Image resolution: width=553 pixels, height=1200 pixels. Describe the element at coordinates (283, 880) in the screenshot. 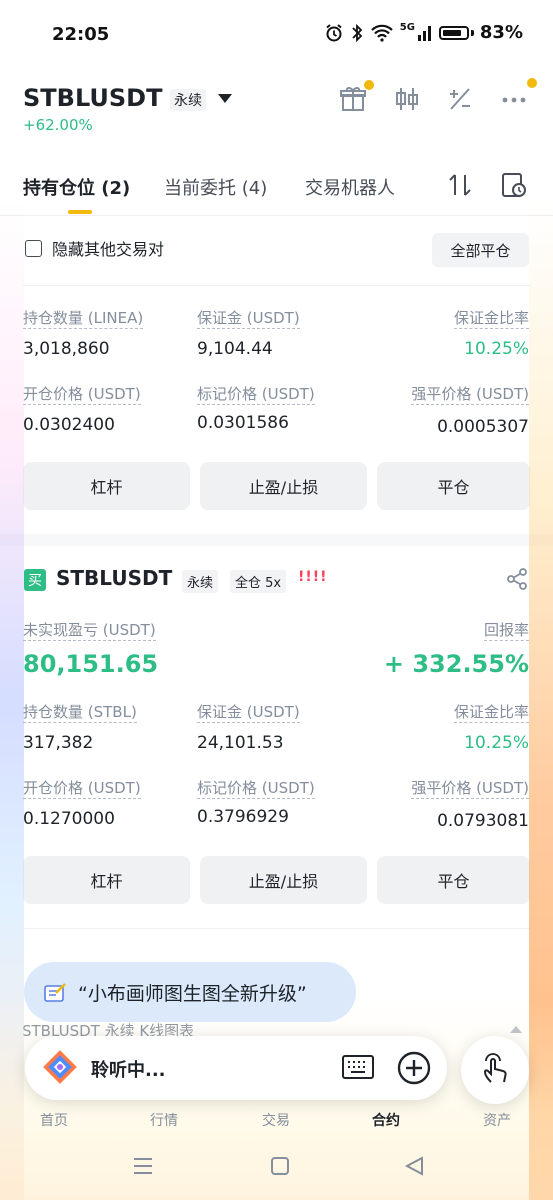

I see `position2-tpsl-button: 止盈/止损` at that location.